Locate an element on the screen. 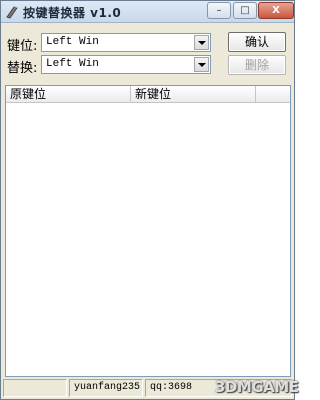  title-bar: 按键替换器 v1.0 – □ X is located at coordinates (147, 12).